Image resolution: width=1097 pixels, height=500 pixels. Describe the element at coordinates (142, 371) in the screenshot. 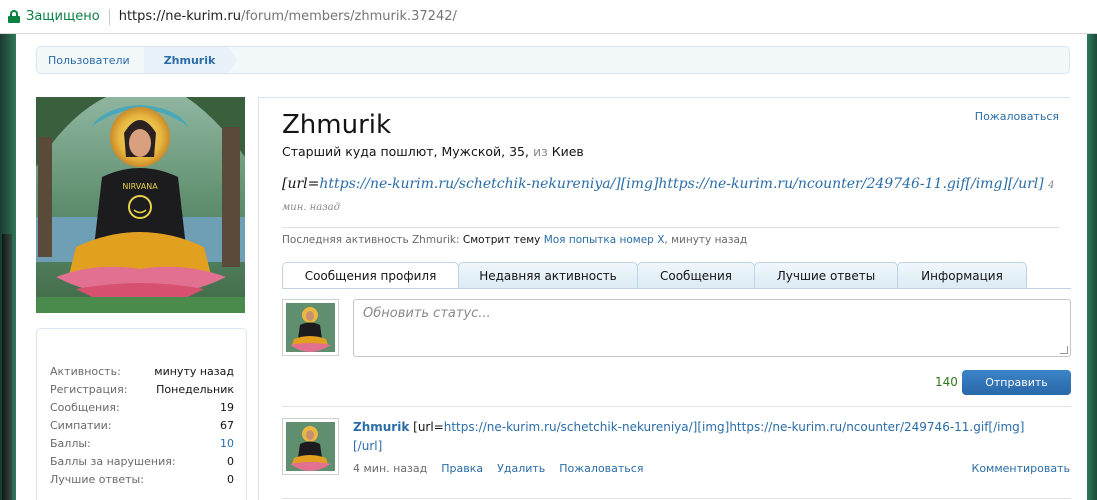

I see `stat-activity: Активность: минуту назад` at that location.